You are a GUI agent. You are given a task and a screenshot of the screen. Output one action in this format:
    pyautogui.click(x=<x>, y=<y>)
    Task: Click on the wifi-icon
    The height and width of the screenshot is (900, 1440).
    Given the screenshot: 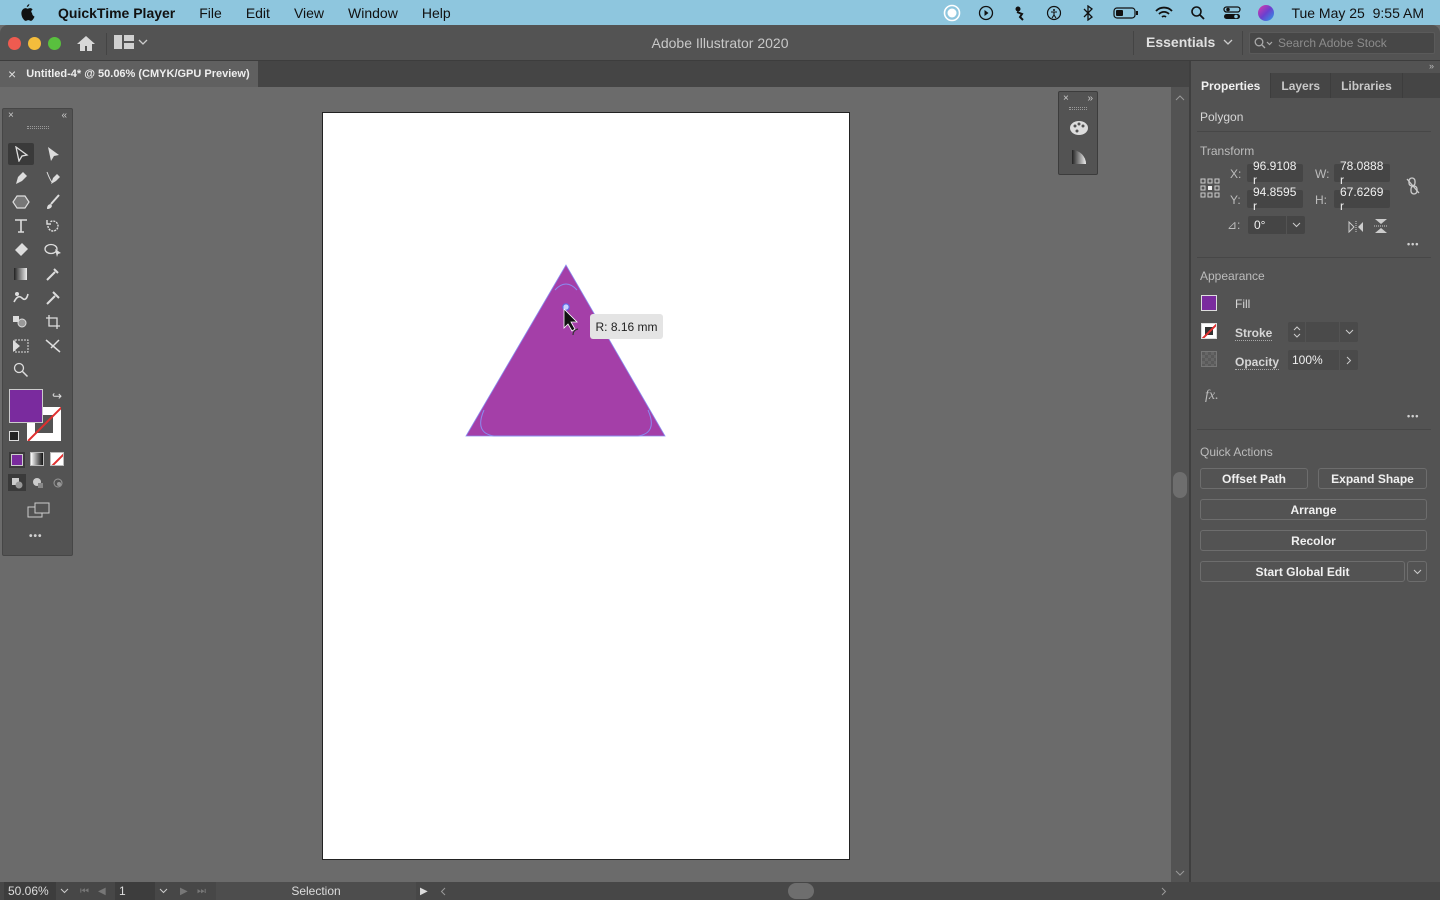 What is the action you would take?
    pyautogui.click(x=1164, y=13)
    